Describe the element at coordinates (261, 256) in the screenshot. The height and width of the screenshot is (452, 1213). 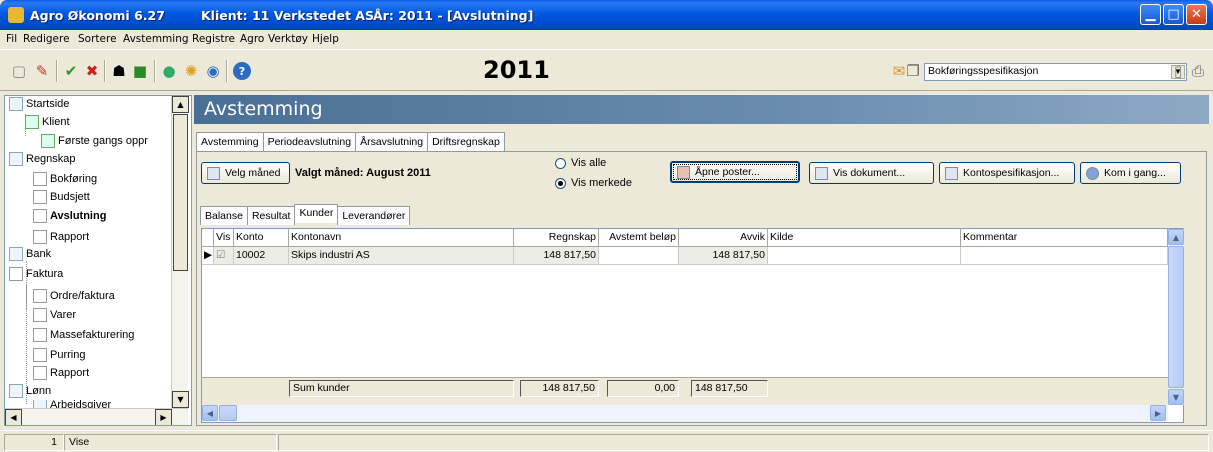
I see `grid-cell-konto: 10002` at that location.